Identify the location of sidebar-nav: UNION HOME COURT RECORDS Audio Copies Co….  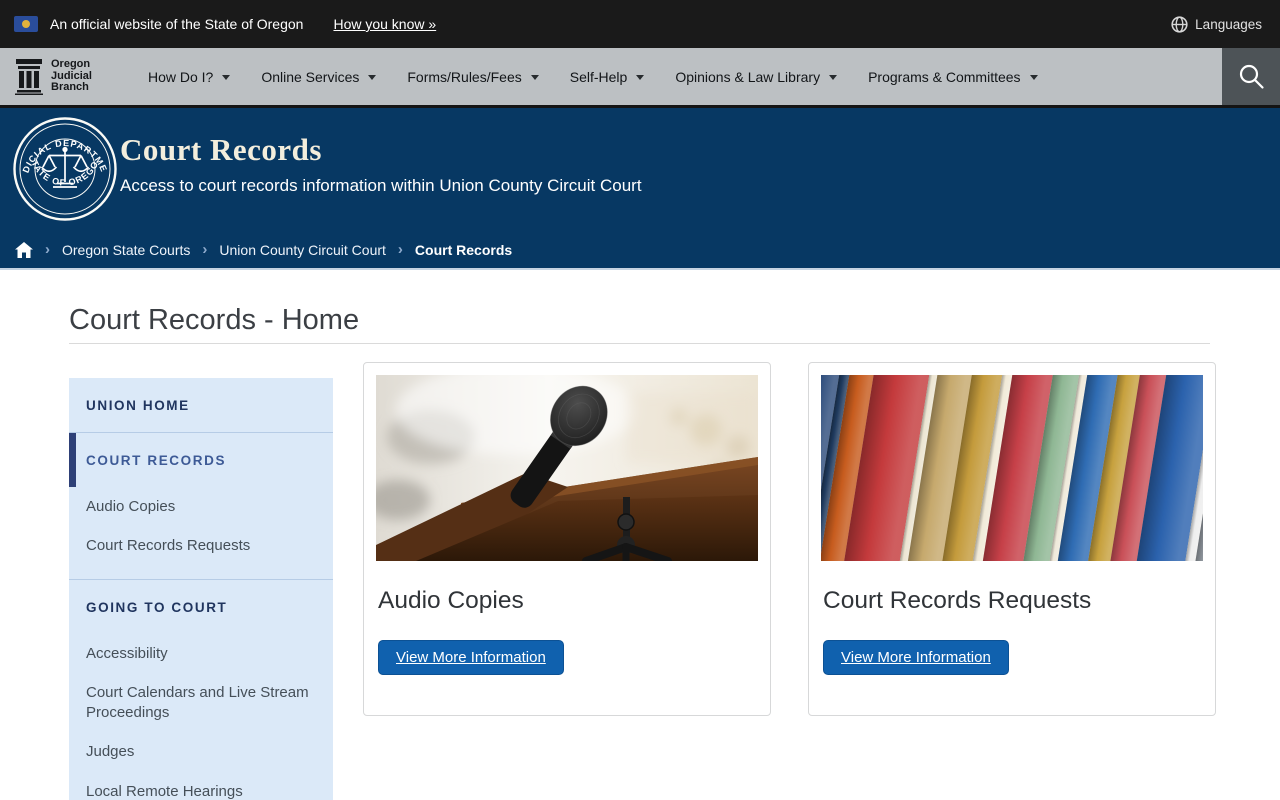
(201, 589).